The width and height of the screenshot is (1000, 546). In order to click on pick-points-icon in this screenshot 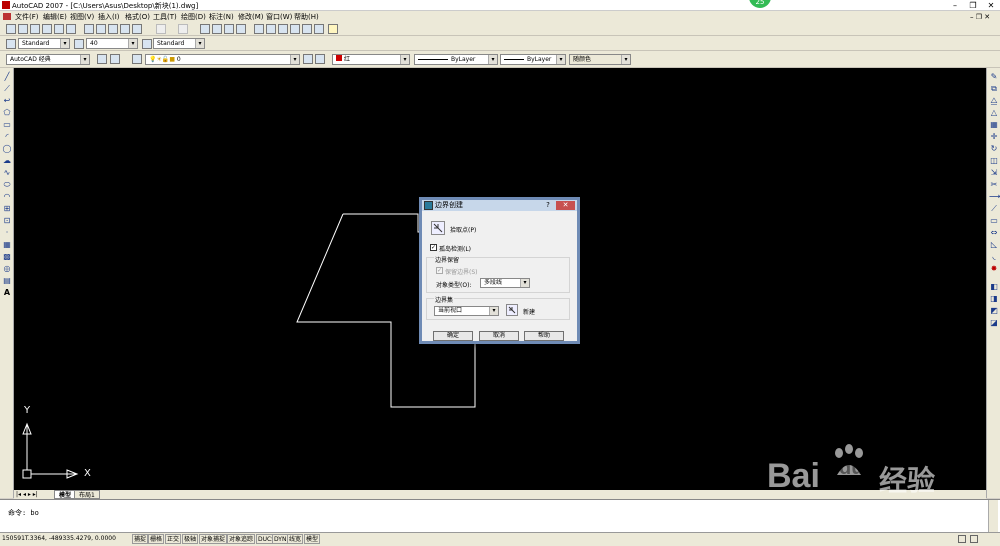, I will do `click(438, 228)`.